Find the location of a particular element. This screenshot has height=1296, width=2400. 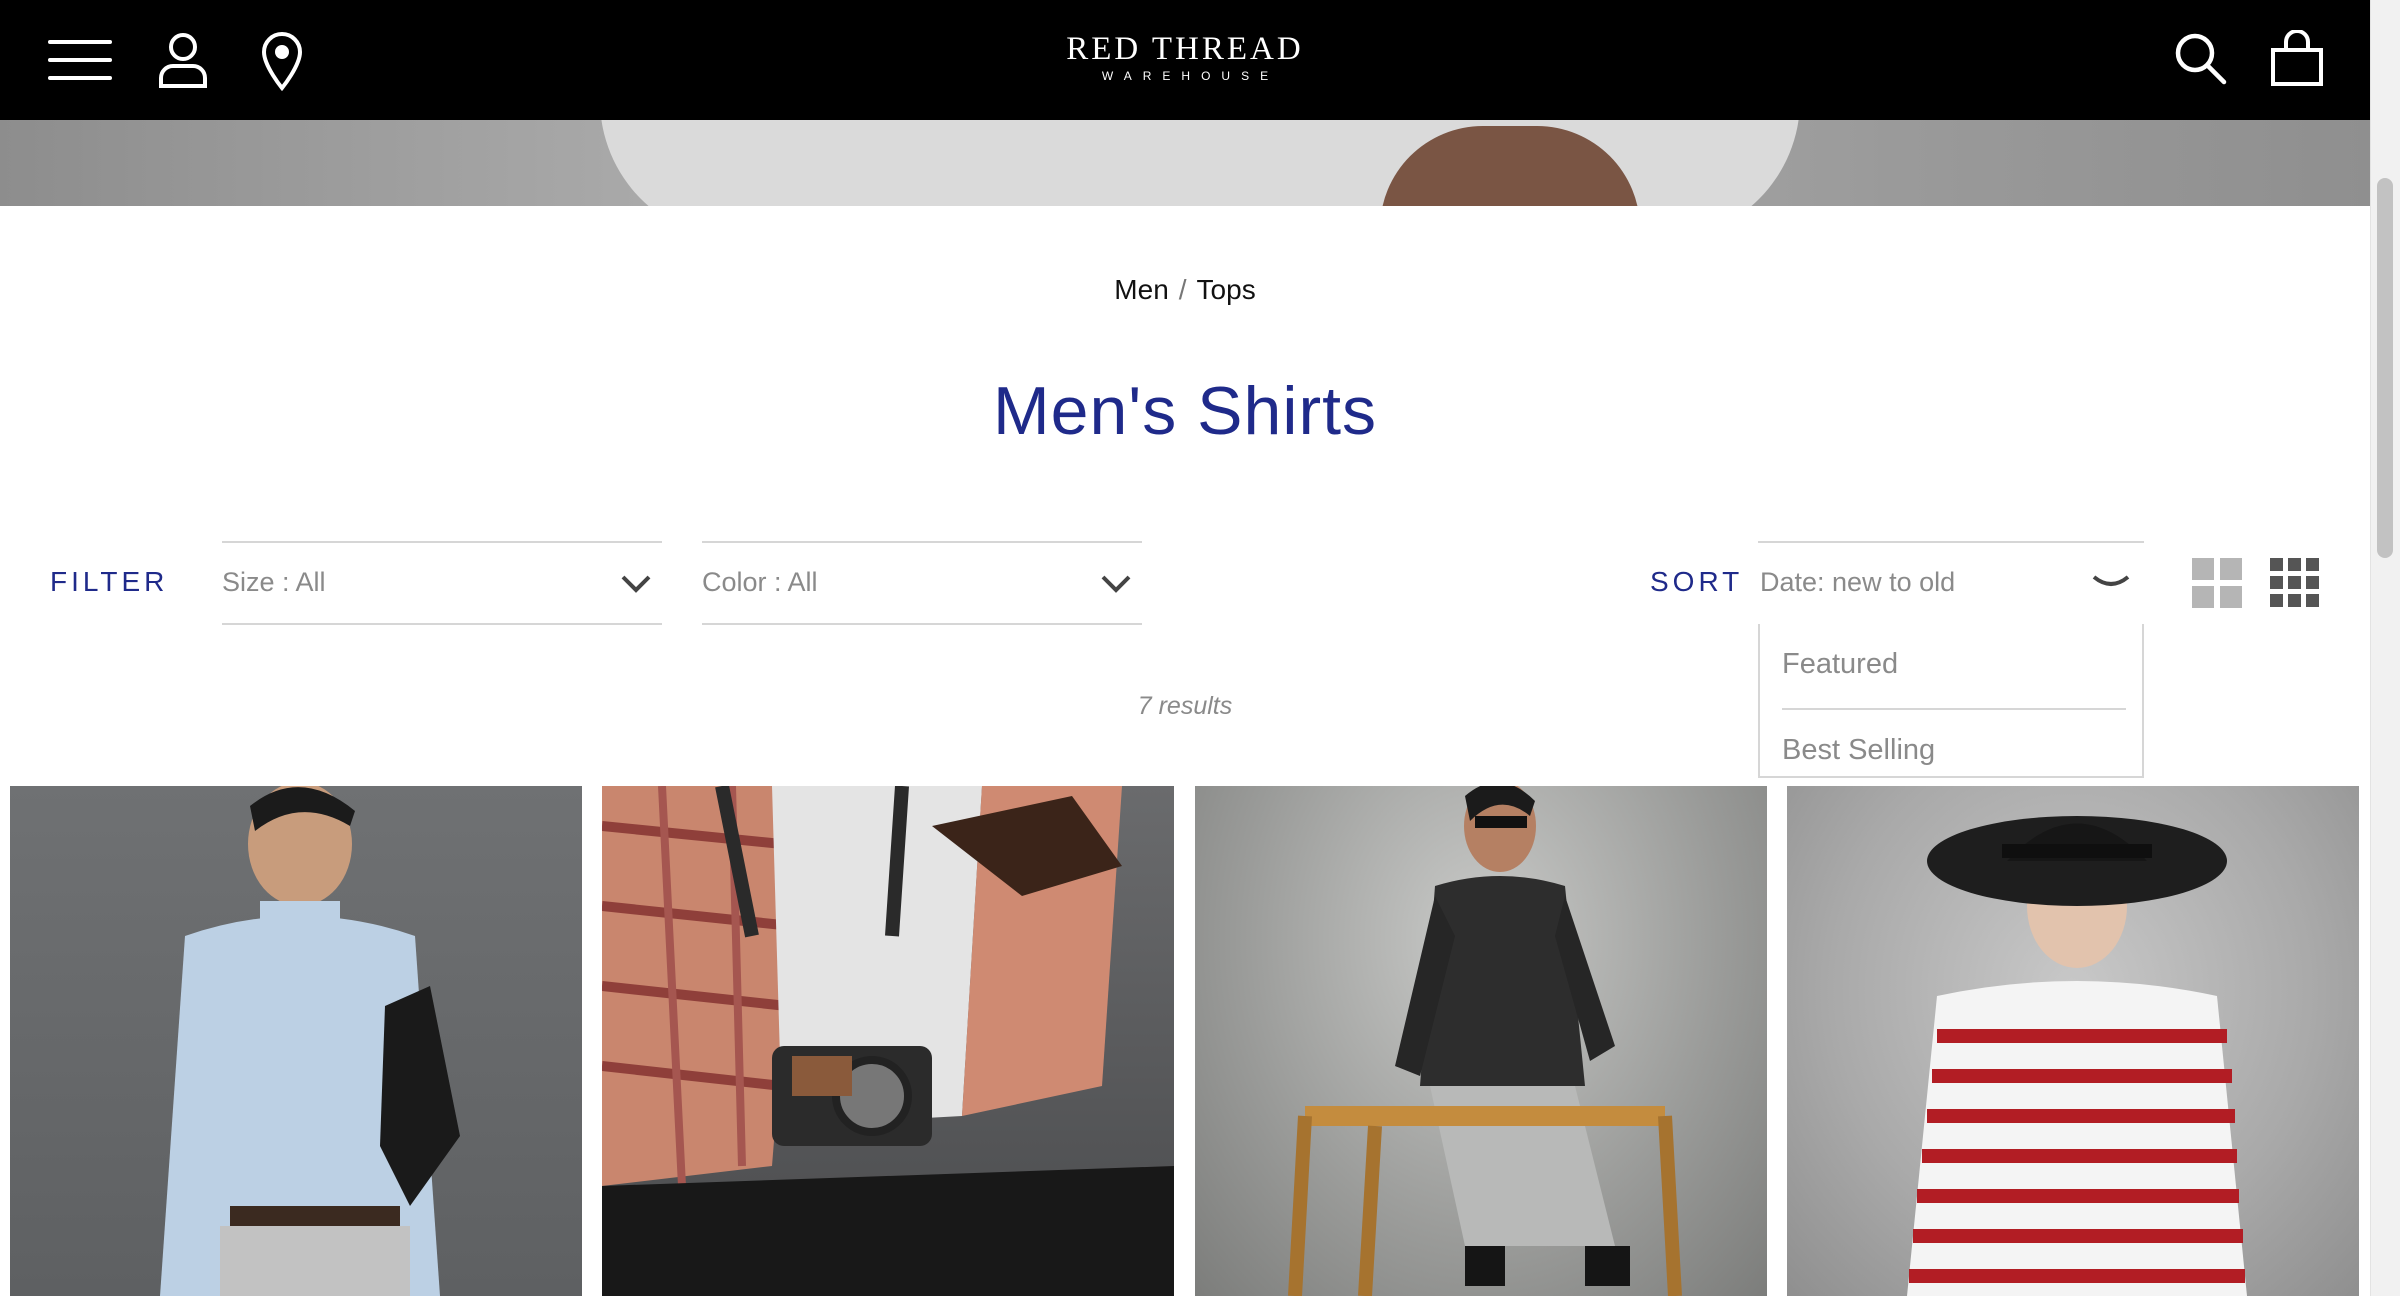

color-filter-dropdown: Color : All is located at coordinates (922, 583).